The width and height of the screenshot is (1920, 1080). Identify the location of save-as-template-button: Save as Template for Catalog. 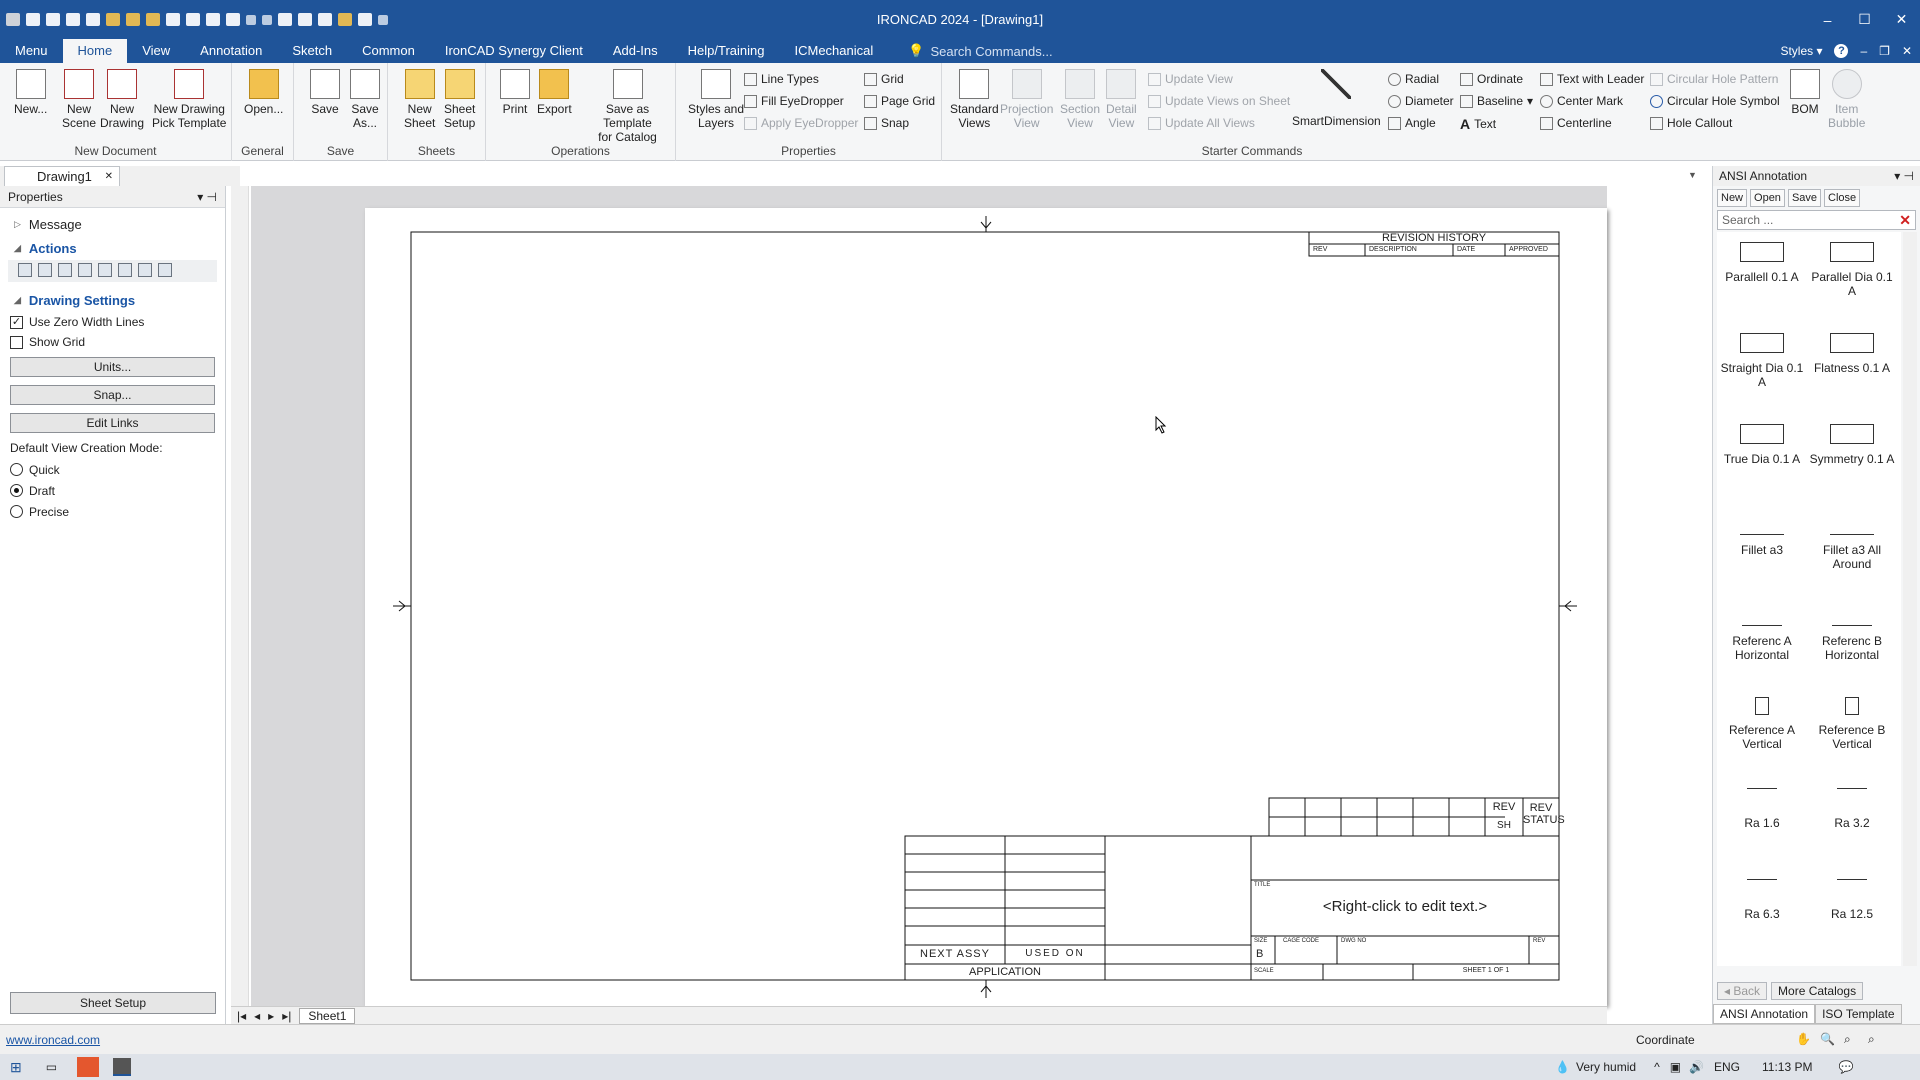
(627, 106).